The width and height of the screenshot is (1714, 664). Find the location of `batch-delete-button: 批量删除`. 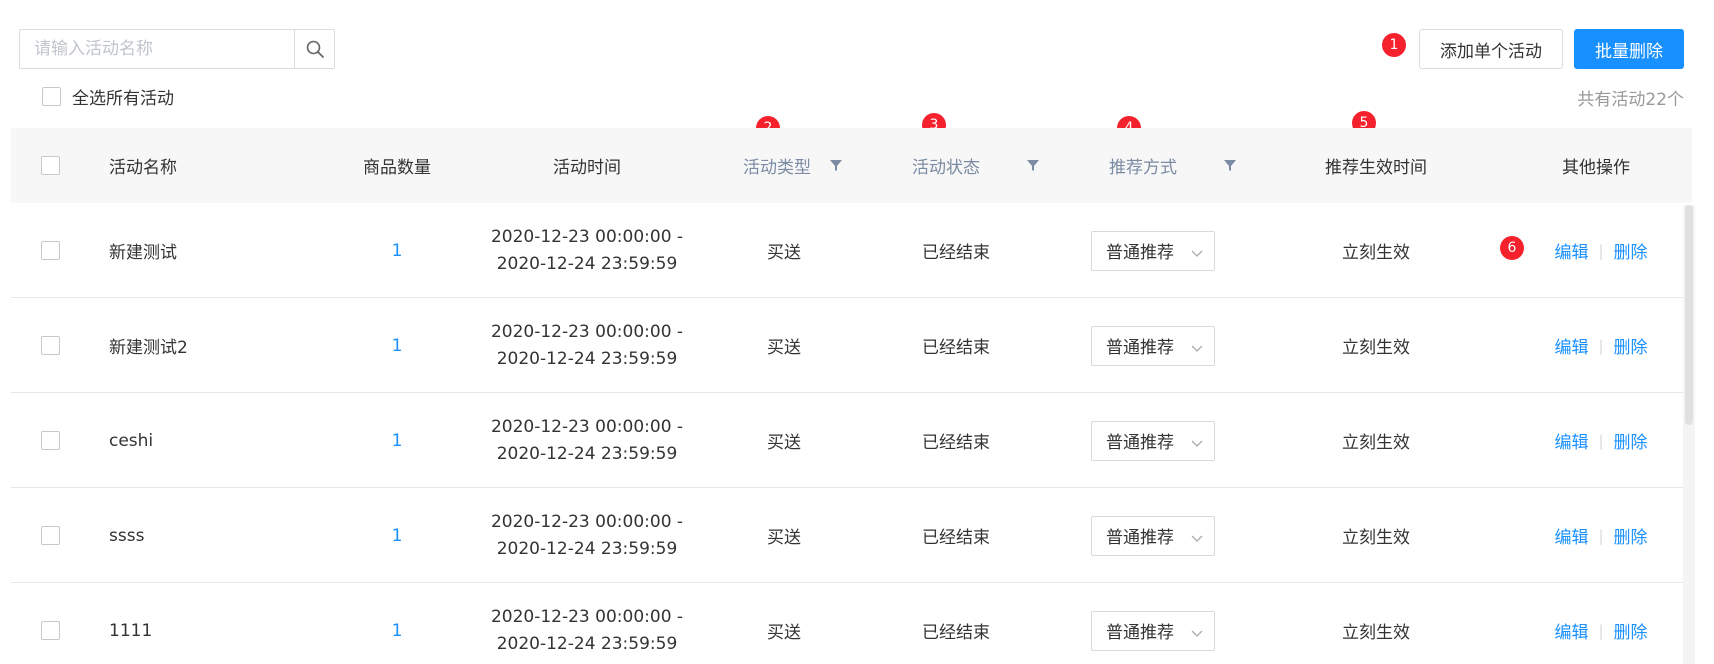

batch-delete-button: 批量删除 is located at coordinates (1629, 49).